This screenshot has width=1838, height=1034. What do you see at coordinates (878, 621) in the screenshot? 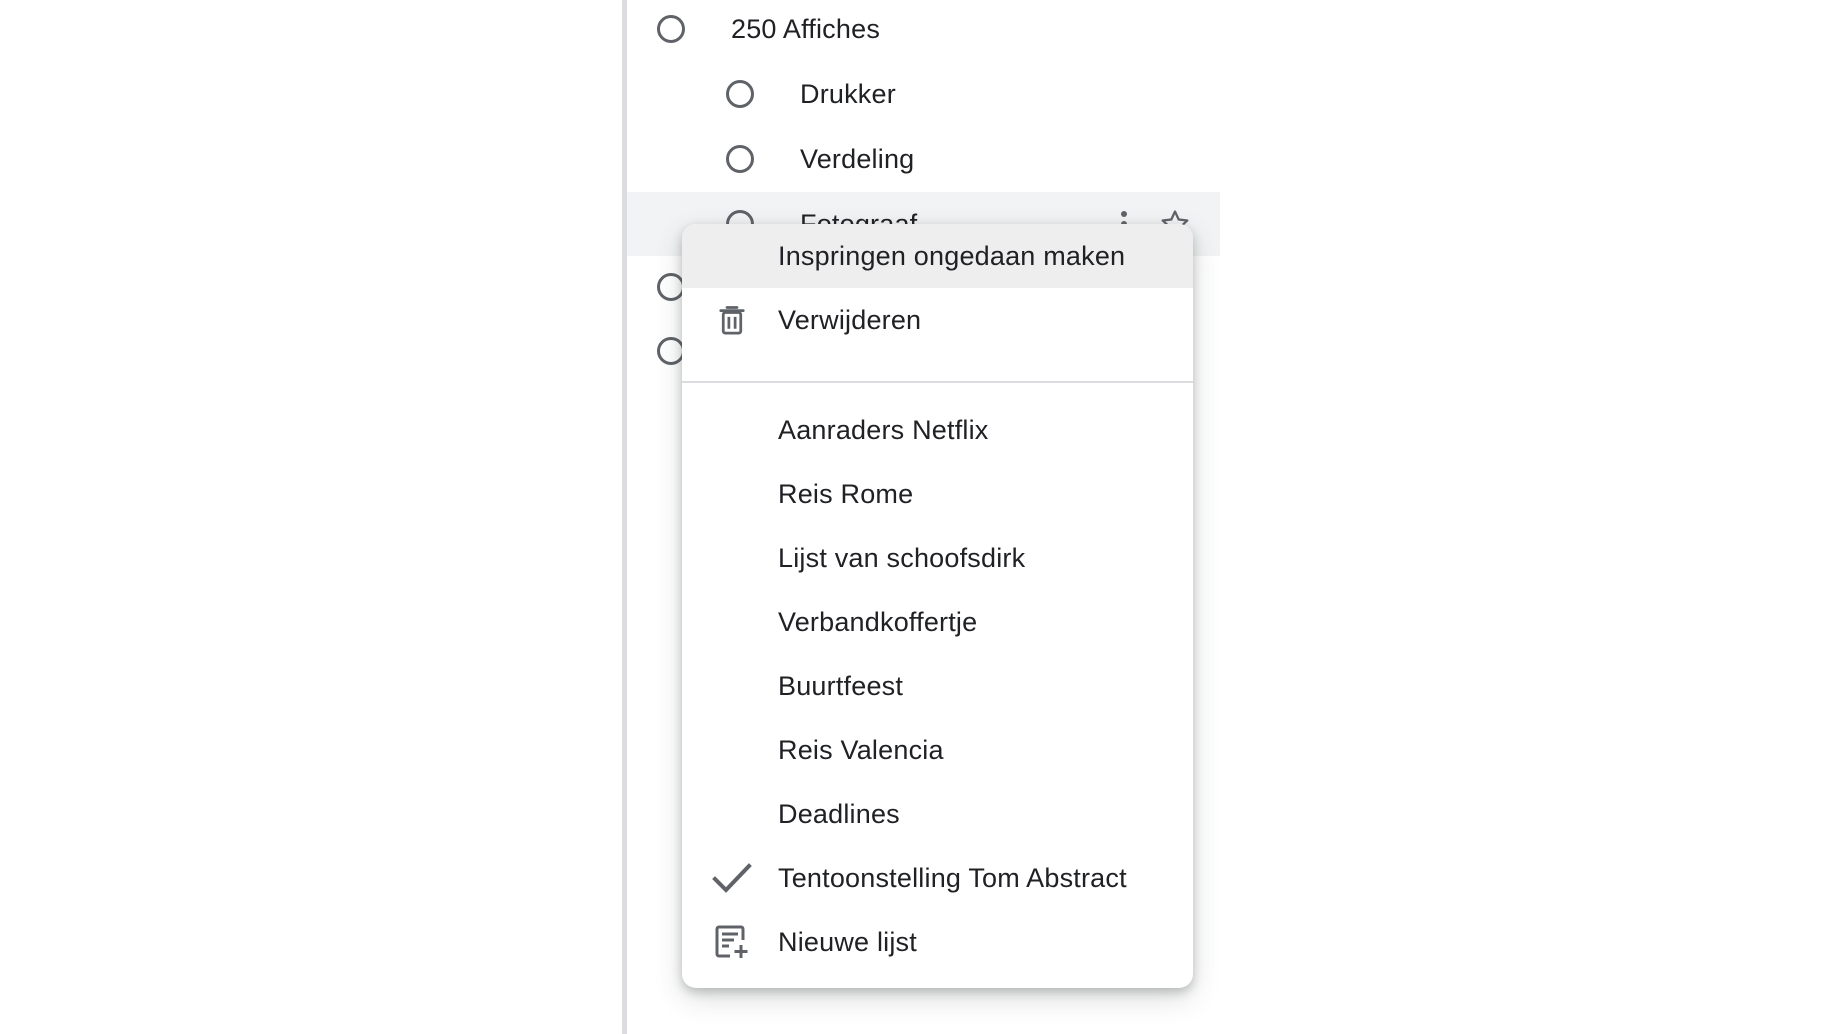
I see `list-name: Verbandkoffertje` at bounding box center [878, 621].